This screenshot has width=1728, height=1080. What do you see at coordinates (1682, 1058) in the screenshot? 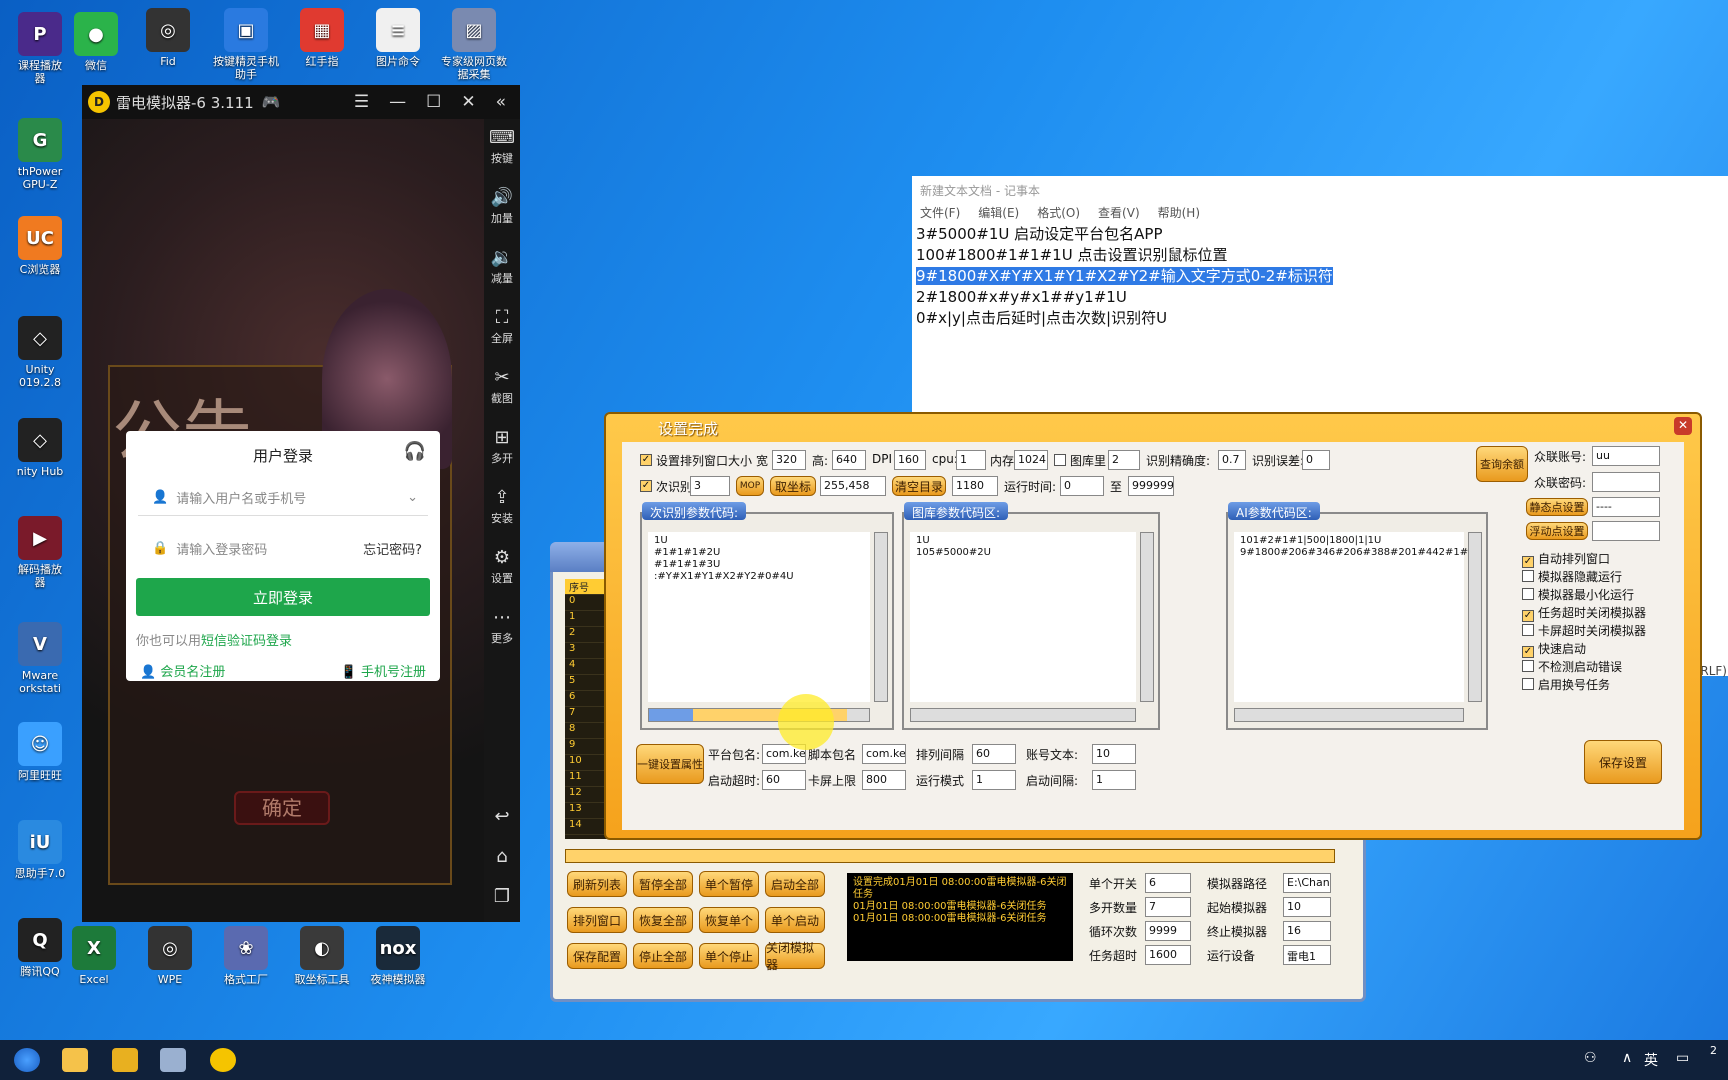
I see `notification-icon: ▭` at bounding box center [1682, 1058].